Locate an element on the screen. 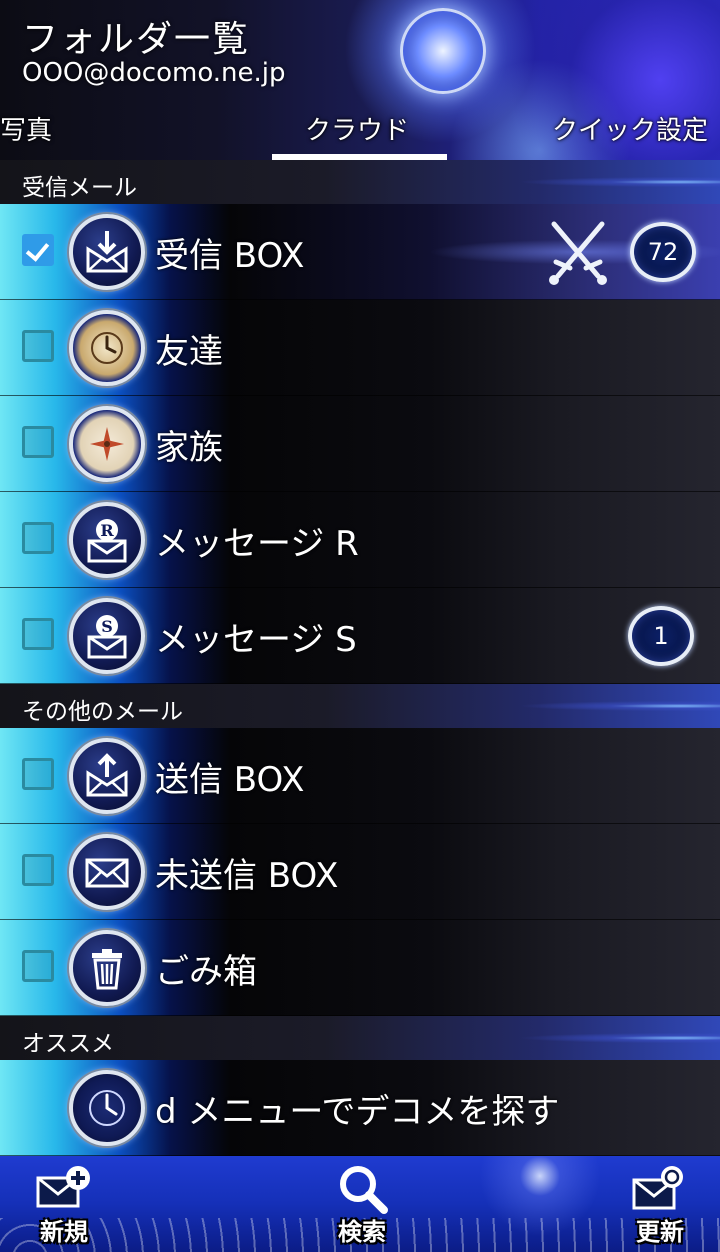 This screenshot has width=720, height=1252. bottom-toolbar: 新規 検索 更新 is located at coordinates (360, 1204).